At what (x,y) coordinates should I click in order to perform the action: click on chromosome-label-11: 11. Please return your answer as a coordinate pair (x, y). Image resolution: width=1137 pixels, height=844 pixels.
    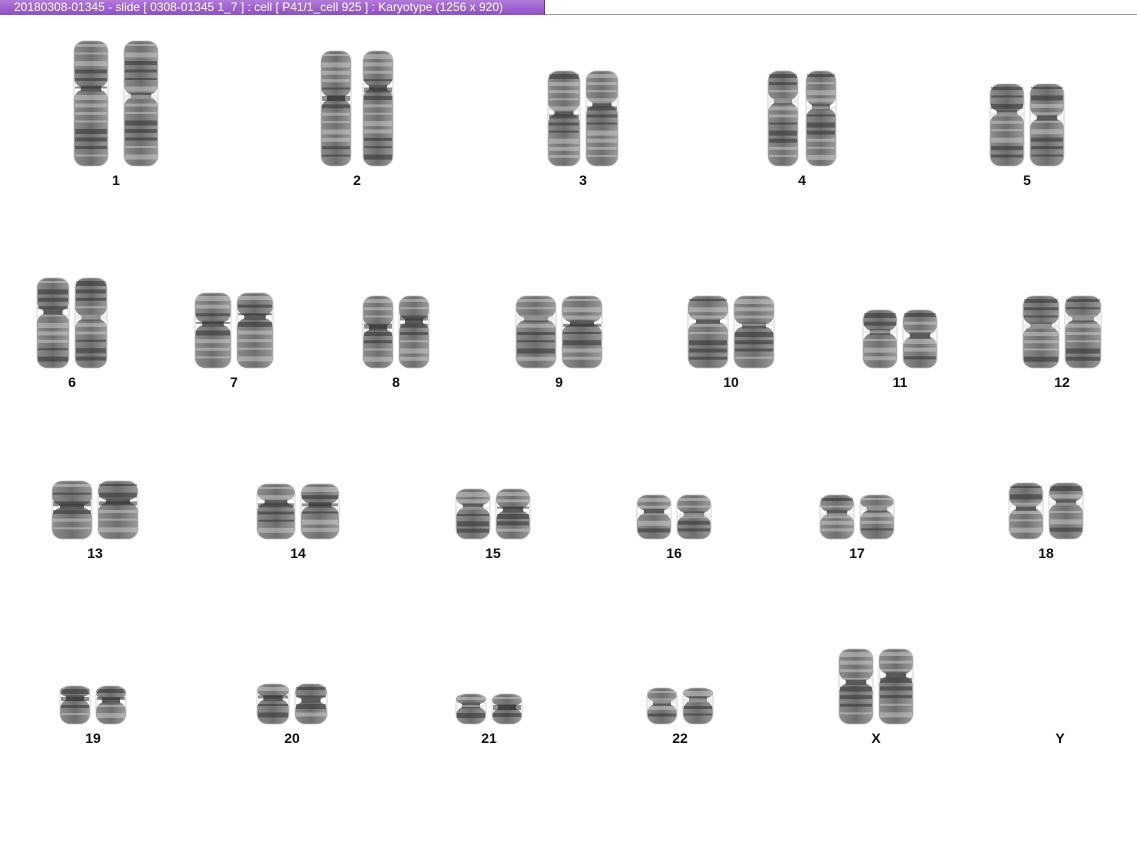
    Looking at the image, I should click on (900, 382).